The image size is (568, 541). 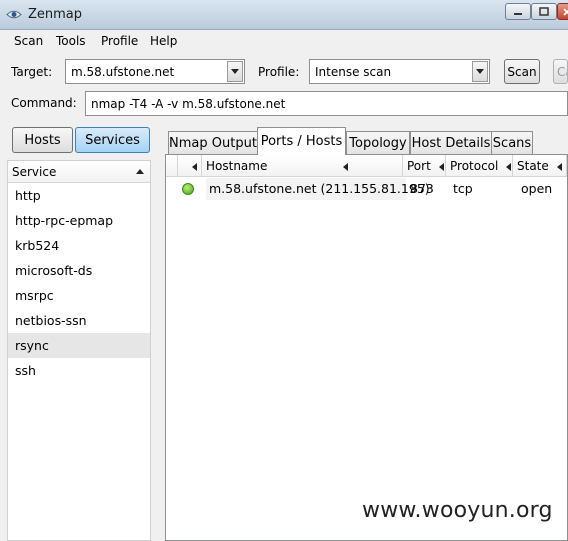 I want to click on tab-topology: Topology, so click(x=378, y=142).